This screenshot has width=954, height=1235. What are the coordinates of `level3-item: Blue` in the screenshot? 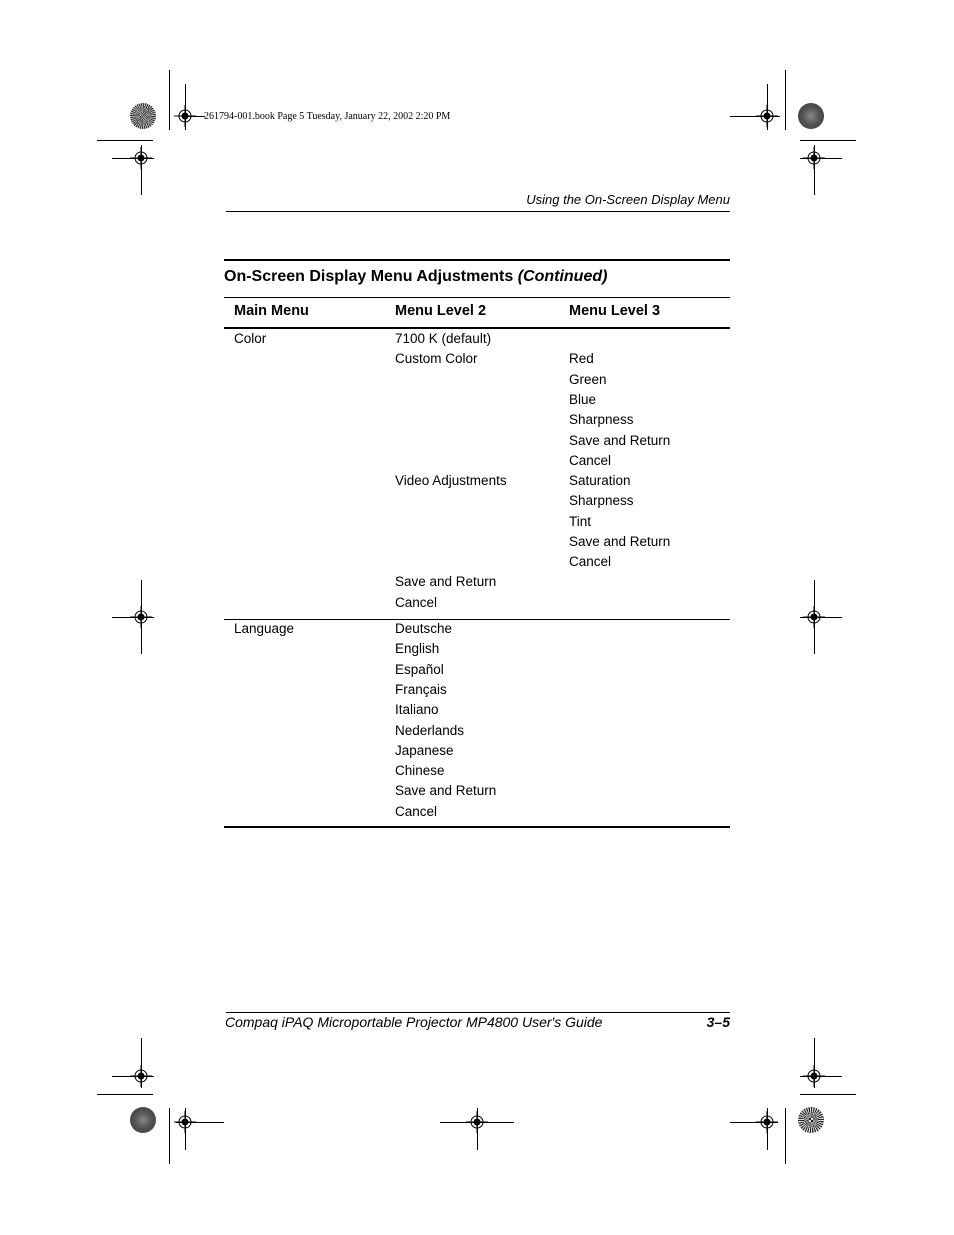 It's located at (583, 399).